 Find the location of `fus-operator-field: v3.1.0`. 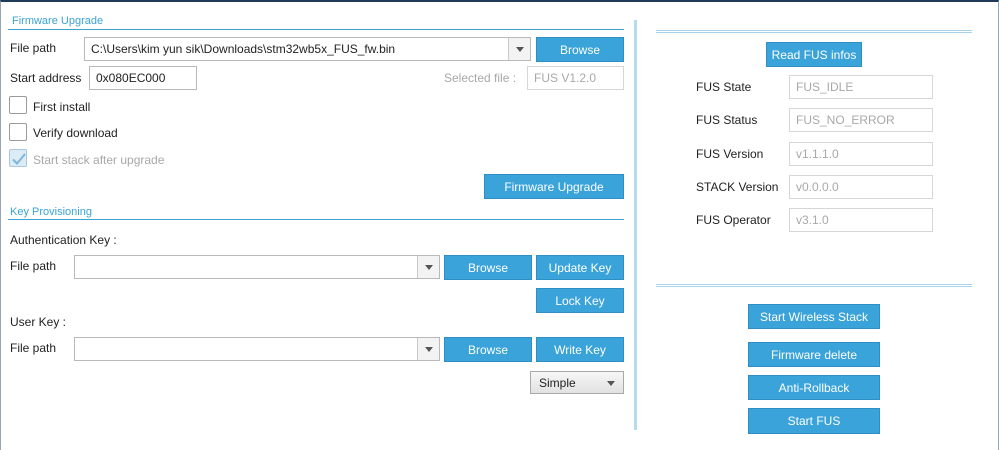

fus-operator-field: v3.1.0 is located at coordinates (861, 220).